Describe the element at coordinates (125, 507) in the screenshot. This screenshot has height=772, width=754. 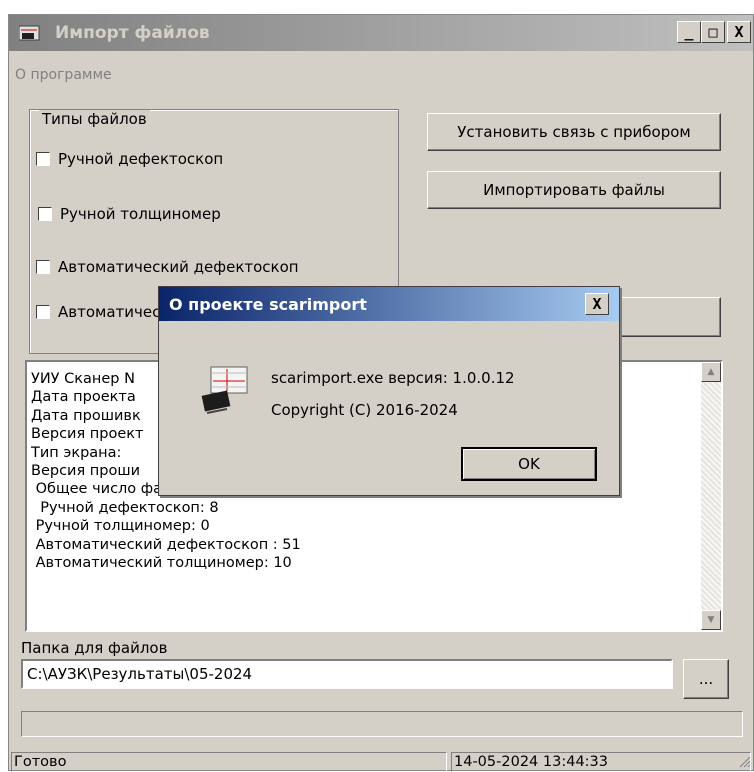
I see `info-line: Ручной дефектоскоп: 8` at that location.